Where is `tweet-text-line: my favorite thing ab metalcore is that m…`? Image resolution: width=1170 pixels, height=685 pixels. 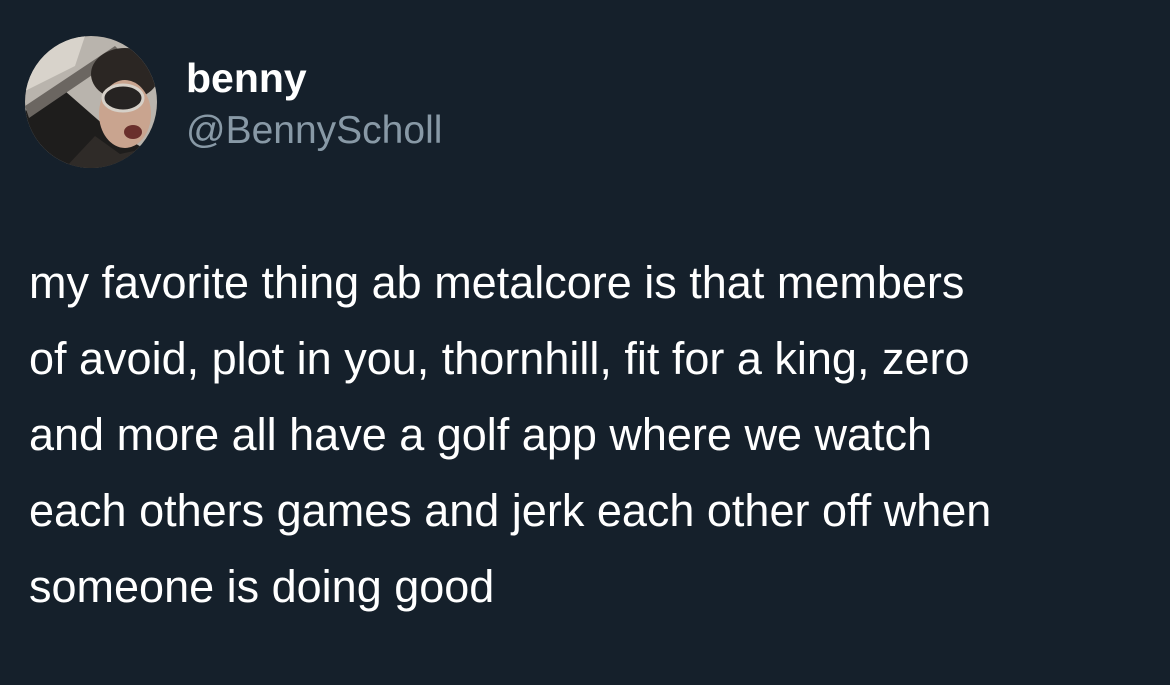
tweet-text-line: my favorite thing ab metalcore is that m… is located at coordinates (497, 282).